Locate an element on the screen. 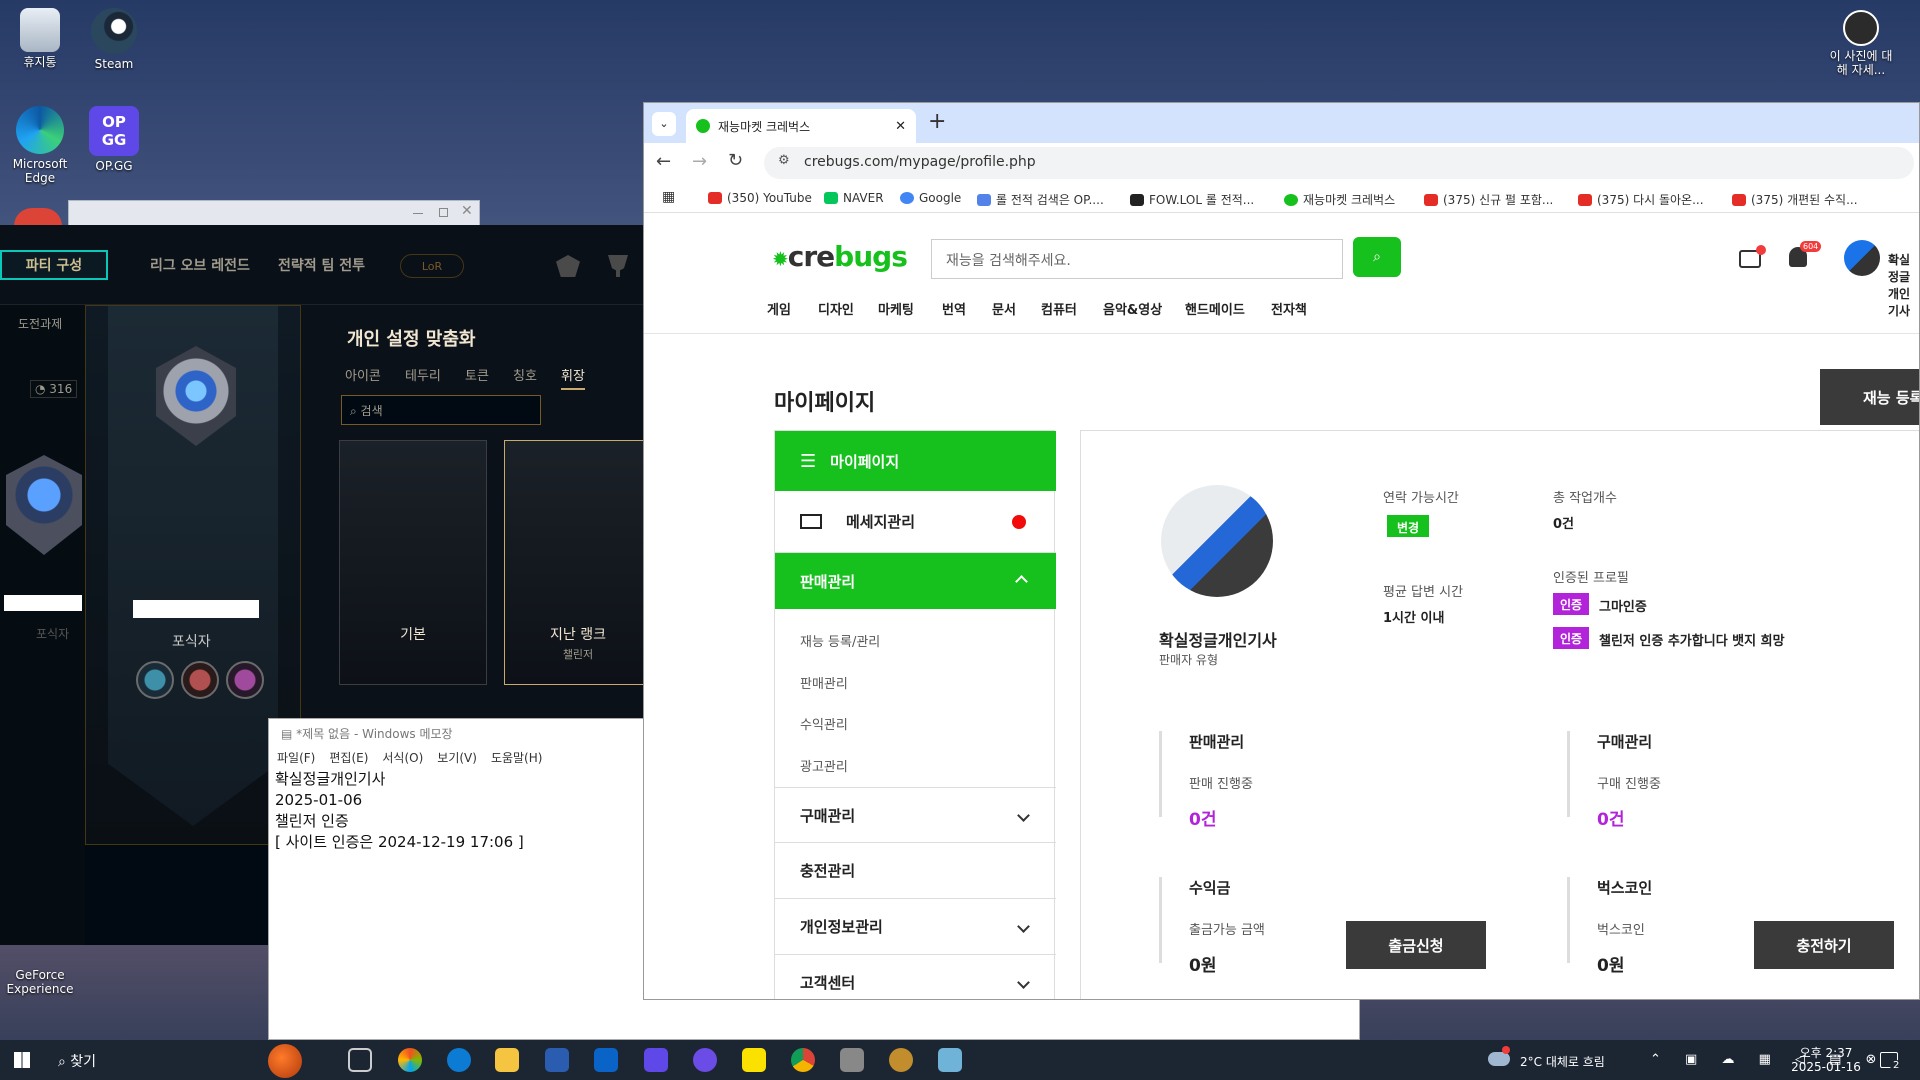 This screenshot has height=1080, width=1920. contact-change-button: 변경 is located at coordinates (1408, 526).